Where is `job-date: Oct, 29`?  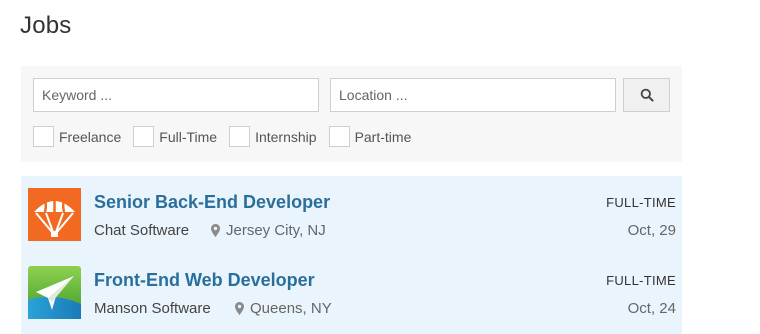 job-date: Oct, 29 is located at coordinates (651, 230).